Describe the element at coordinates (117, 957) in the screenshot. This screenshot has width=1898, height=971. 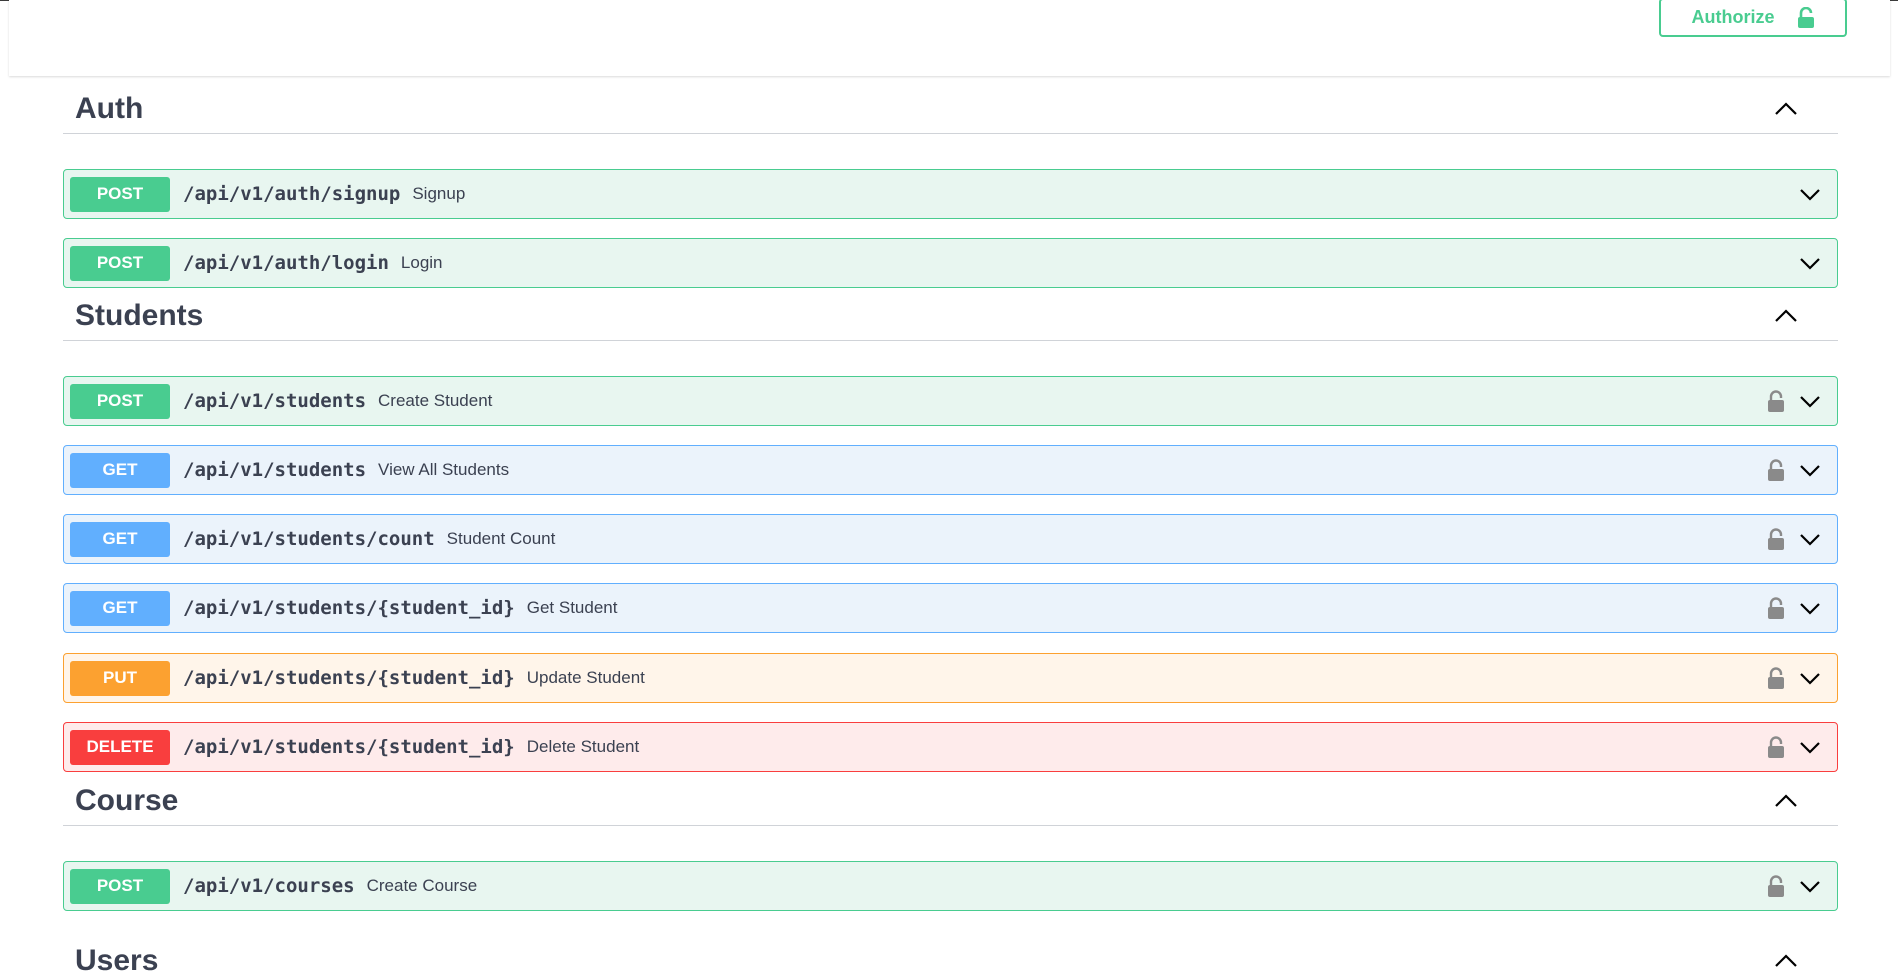
I see `tag-title: Users` at that location.